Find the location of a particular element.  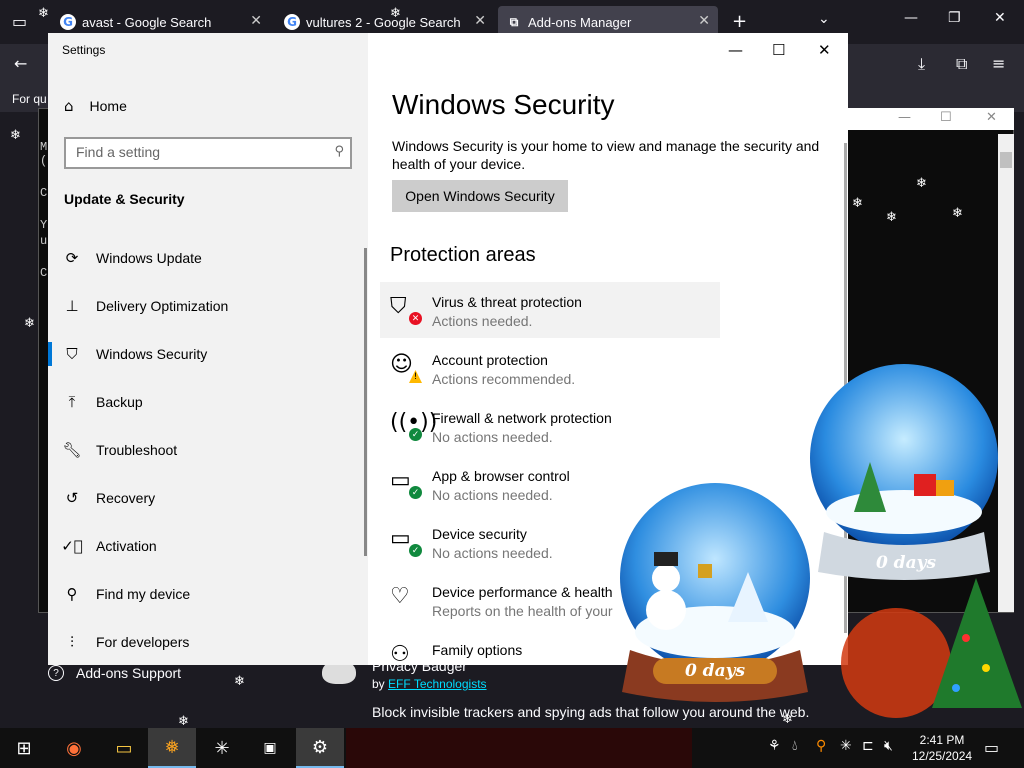

home-nav-item: ⌂ Home is located at coordinates (95, 106).